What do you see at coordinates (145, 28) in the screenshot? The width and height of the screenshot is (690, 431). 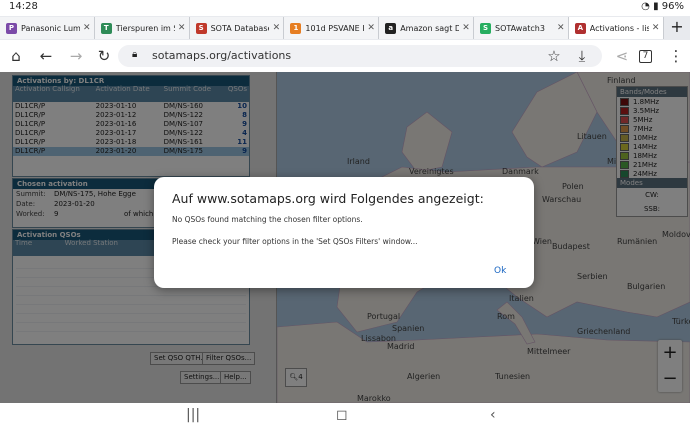 I see `tab-title: Tierspuren im S` at bounding box center [145, 28].